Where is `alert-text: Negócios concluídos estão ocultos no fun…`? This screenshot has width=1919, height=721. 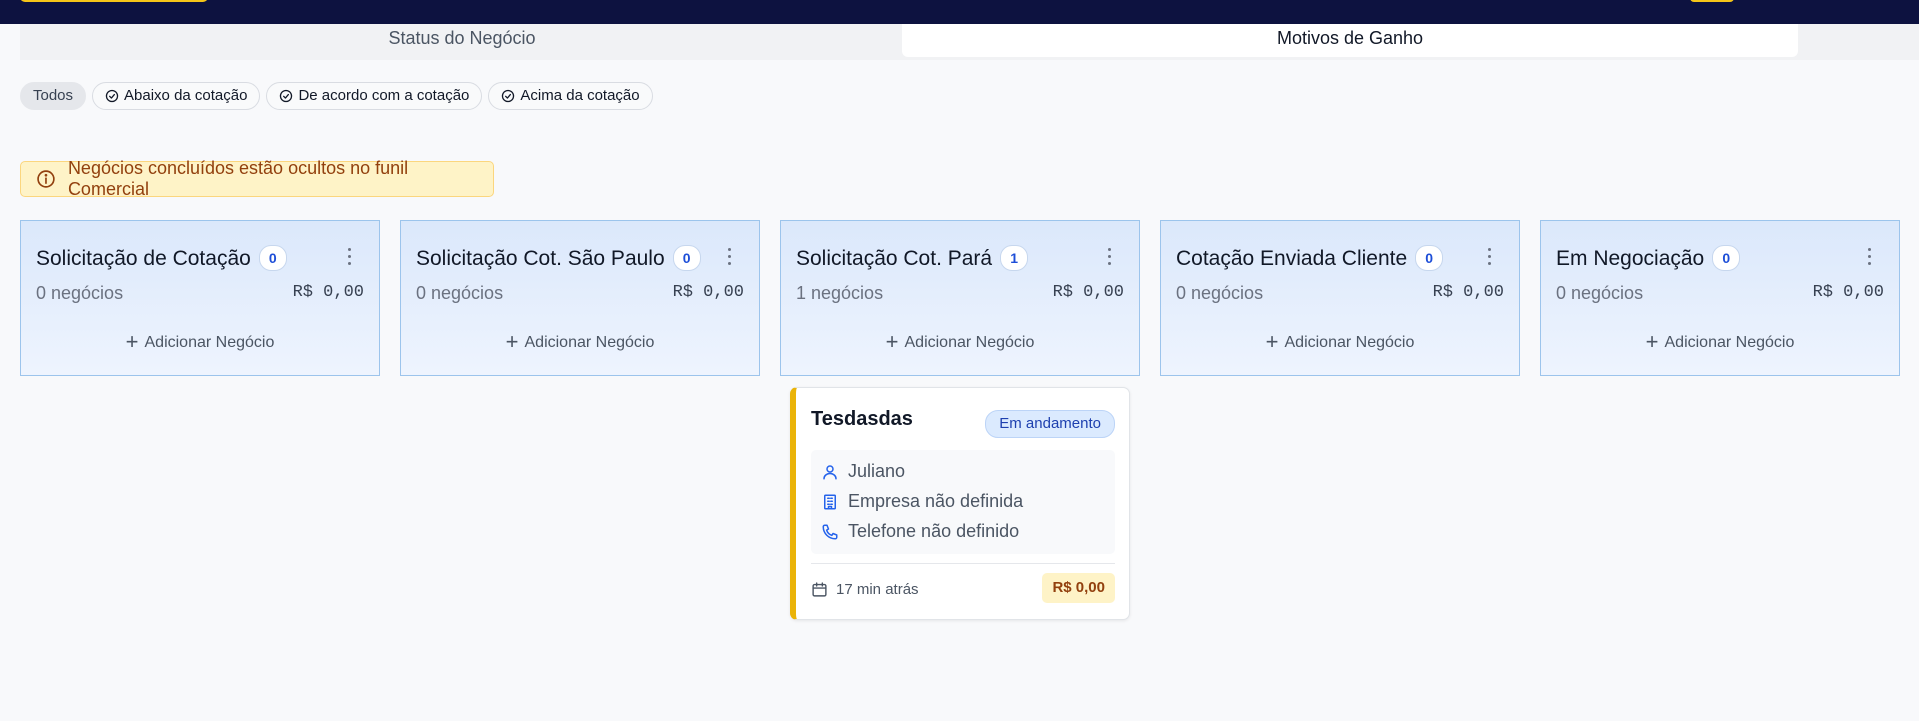
alert-text: Negócios concluídos estão ocultos no fun… is located at coordinates (238, 178).